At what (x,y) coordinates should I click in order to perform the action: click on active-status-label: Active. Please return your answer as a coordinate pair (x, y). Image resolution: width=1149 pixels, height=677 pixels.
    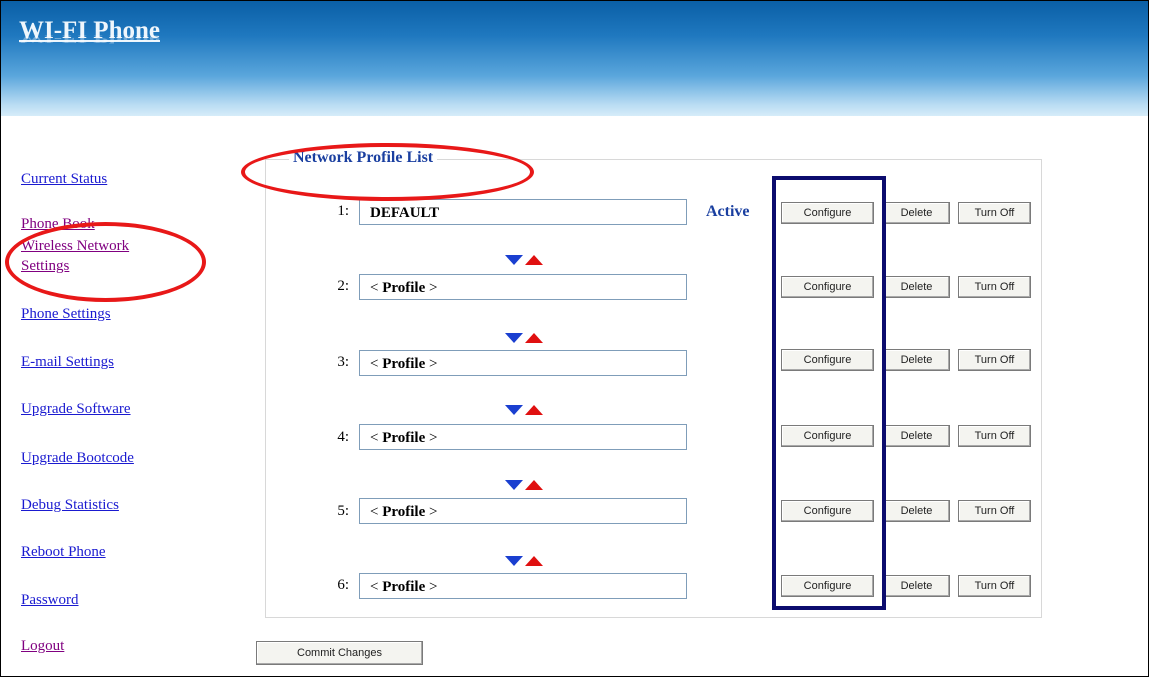
    Looking at the image, I should click on (728, 211).